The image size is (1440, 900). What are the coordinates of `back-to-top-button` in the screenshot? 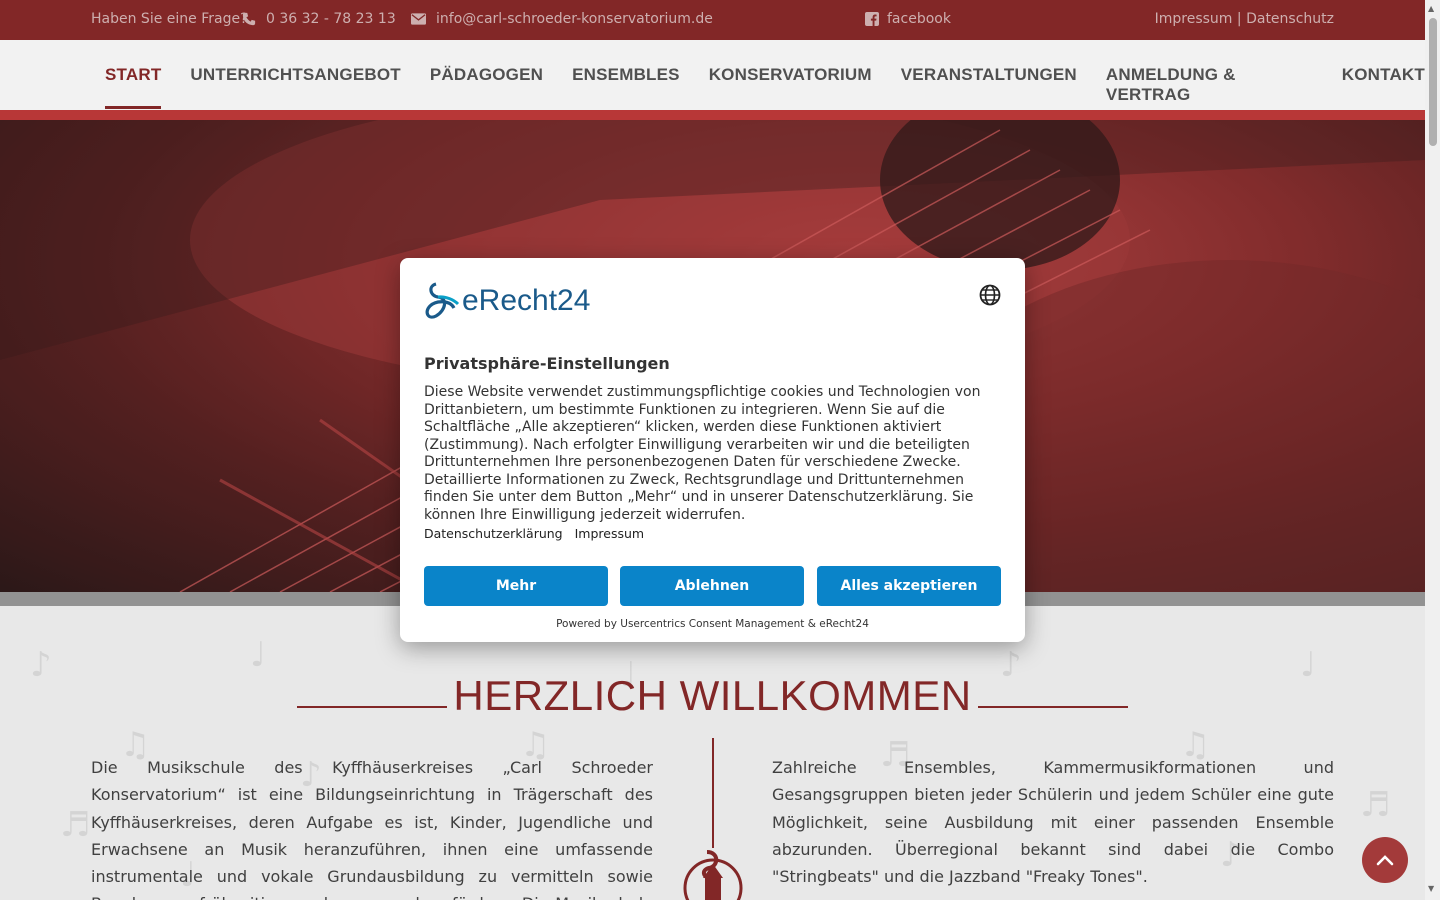 It's located at (1385, 860).